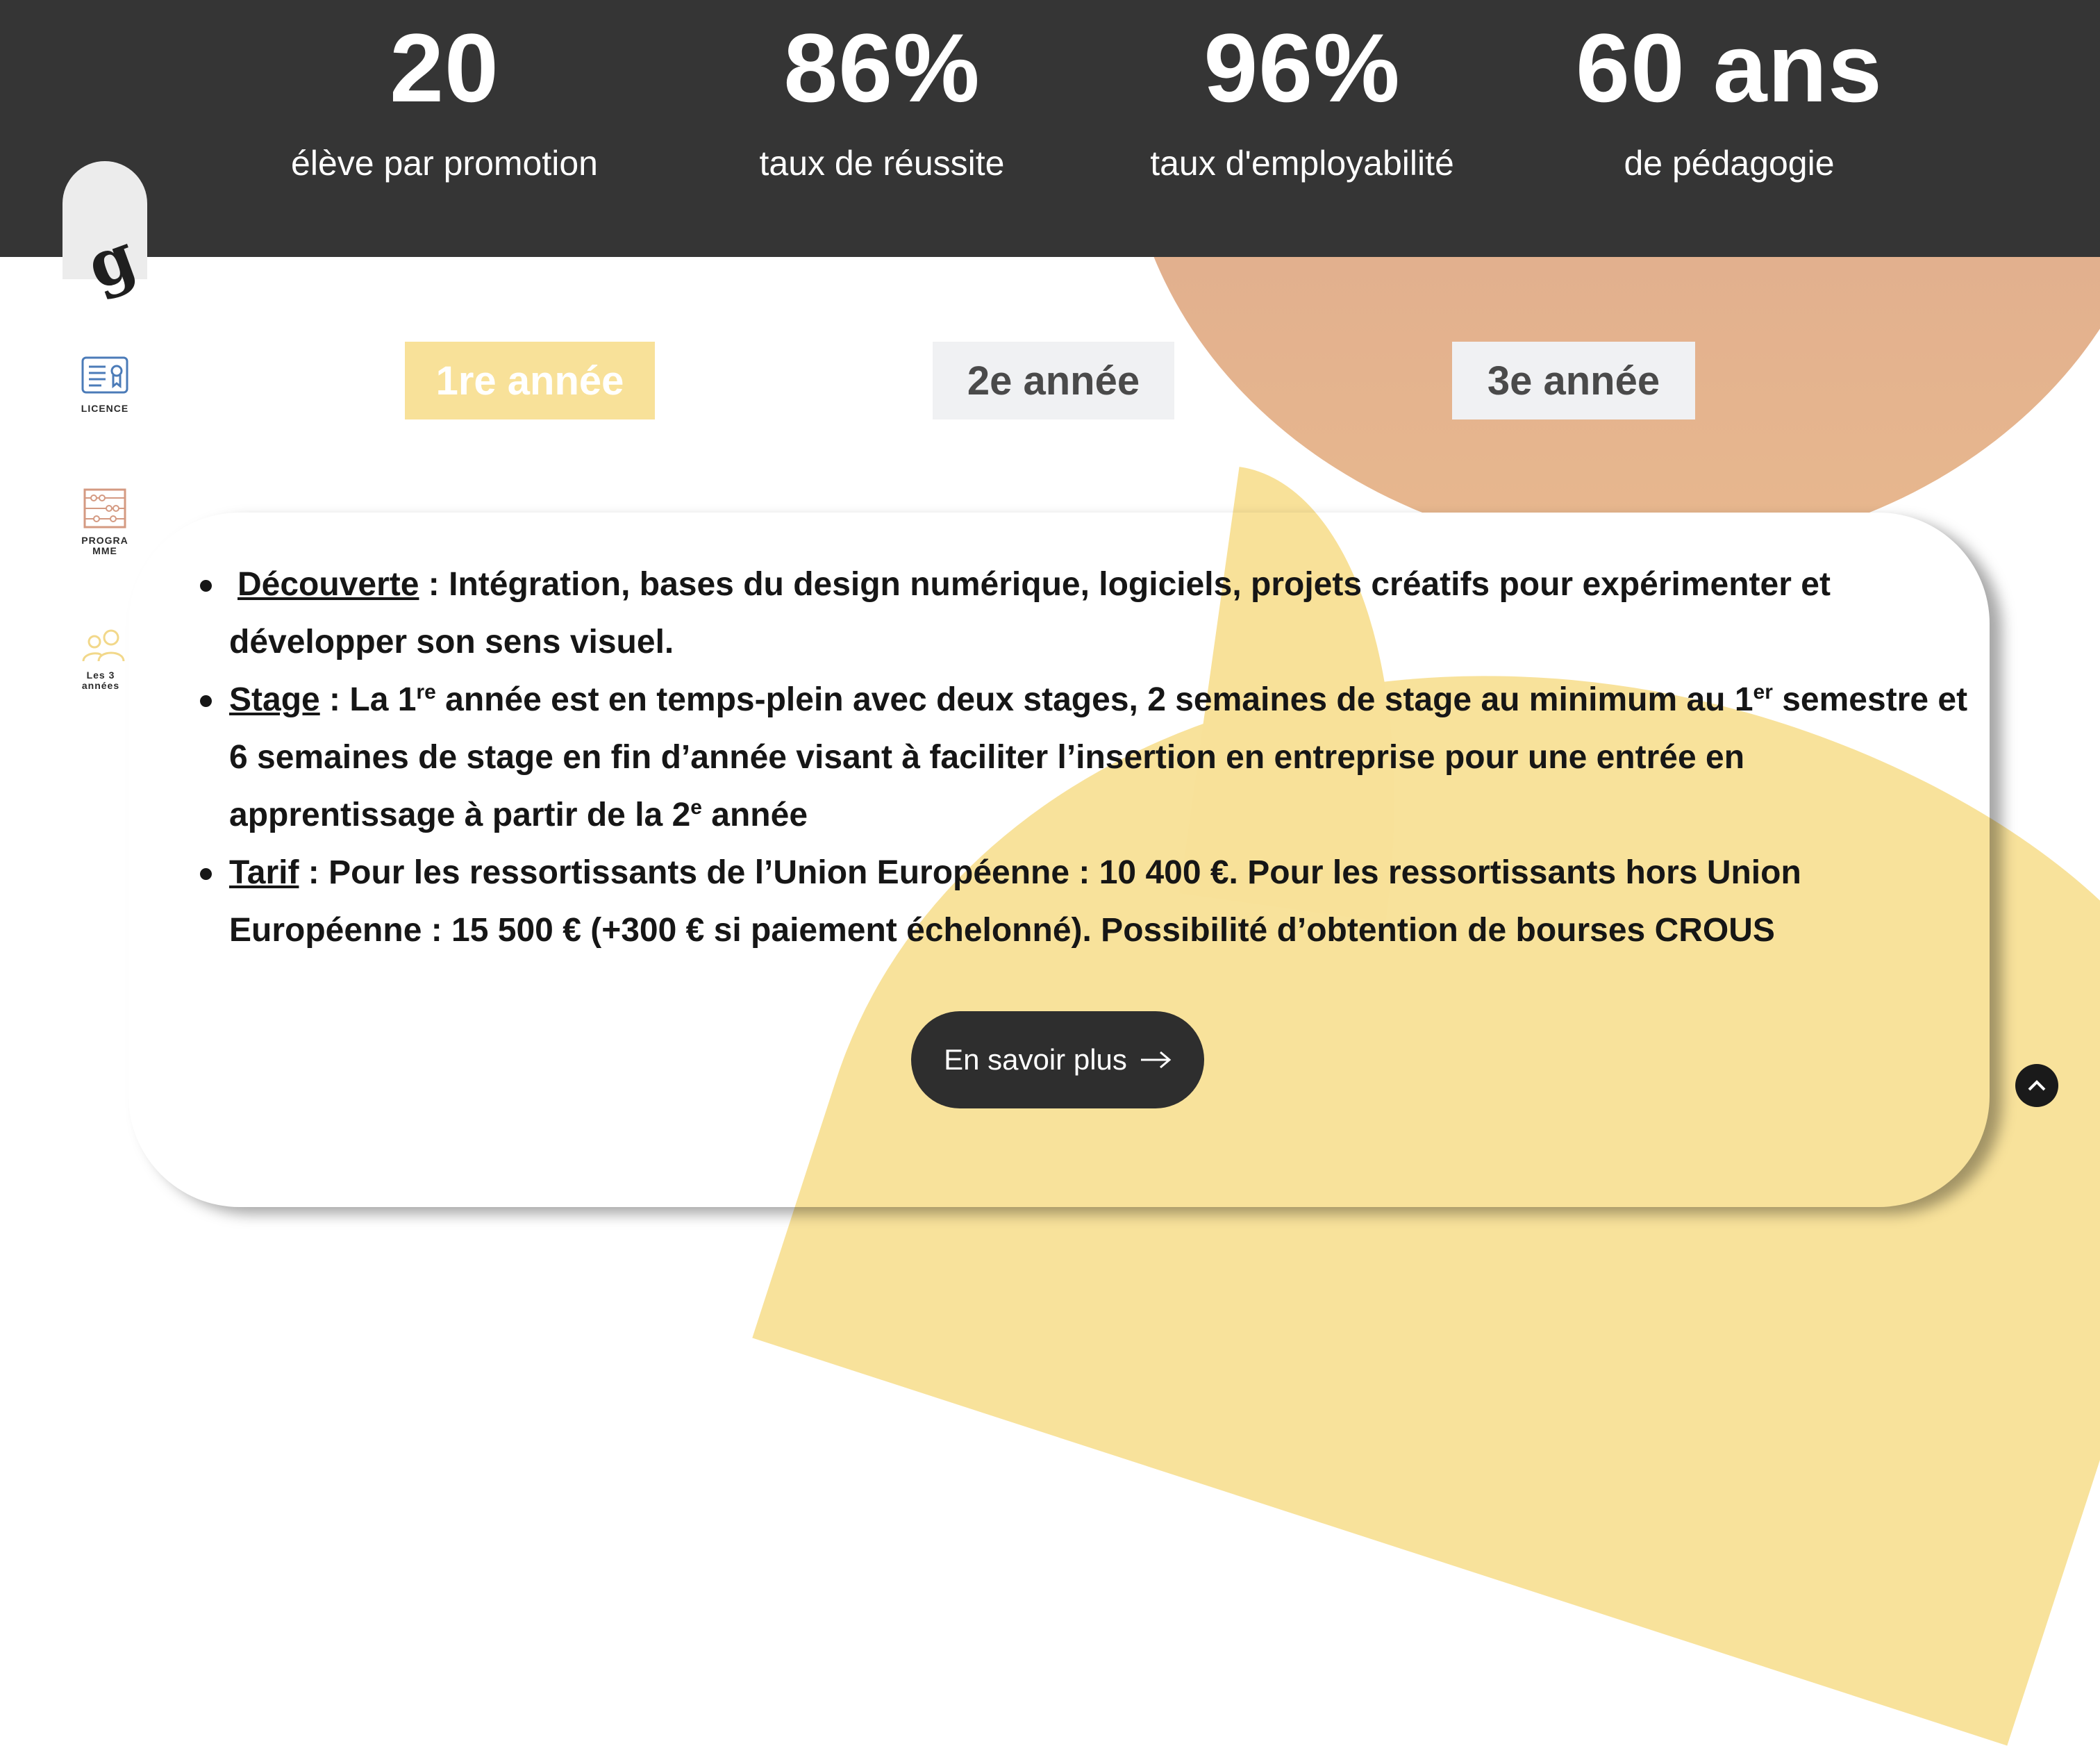 Image resolution: width=2100 pixels, height=1746 pixels. I want to click on sidebar-logo-tab: g, so click(104, 232).